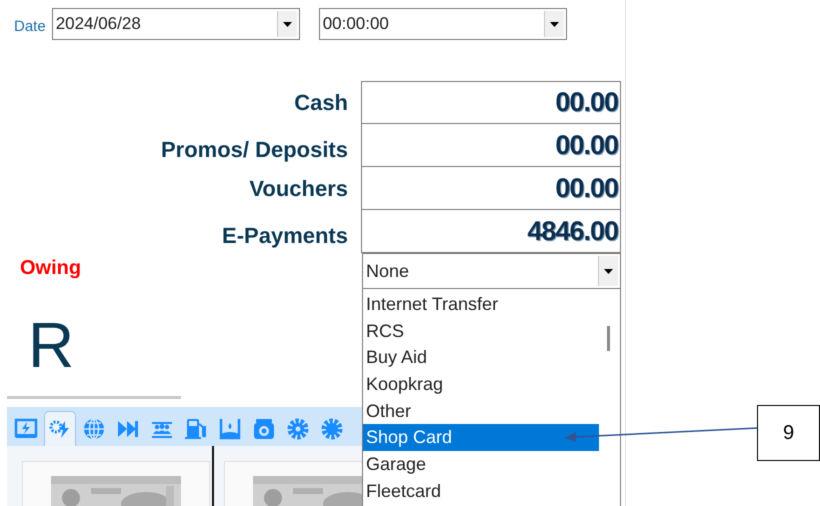 The image size is (820, 506). I want to click on dropdown-option: Other, so click(481, 411).